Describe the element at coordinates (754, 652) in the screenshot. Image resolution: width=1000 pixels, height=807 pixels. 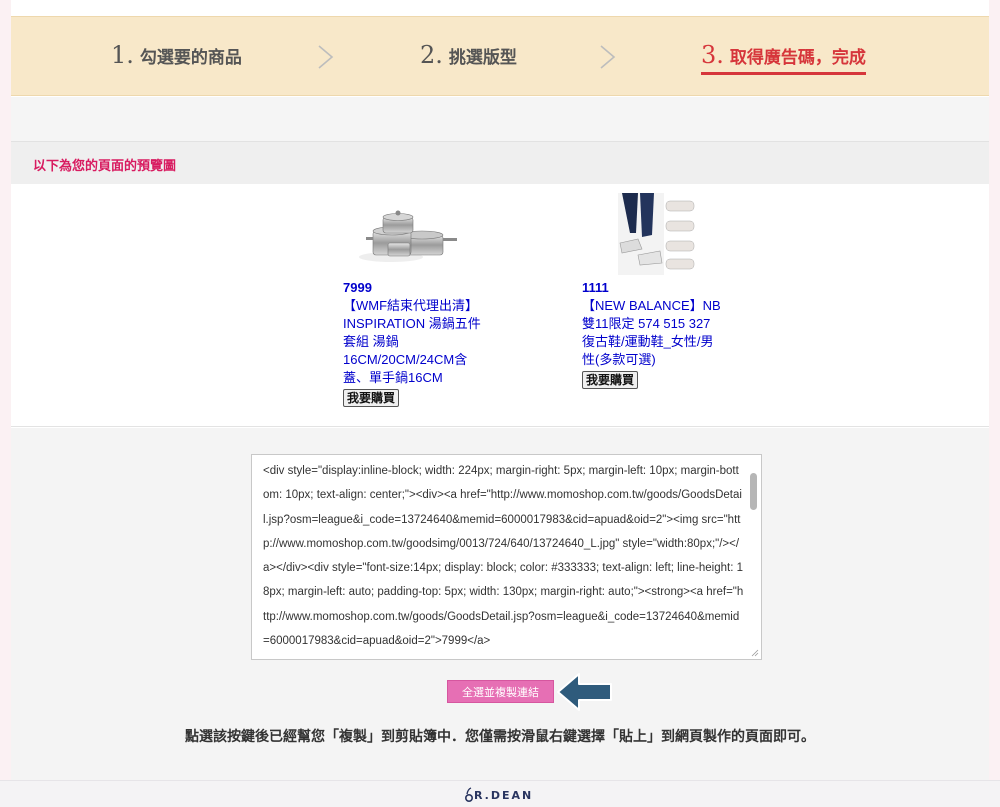
I see `resize-grip-icon` at that location.